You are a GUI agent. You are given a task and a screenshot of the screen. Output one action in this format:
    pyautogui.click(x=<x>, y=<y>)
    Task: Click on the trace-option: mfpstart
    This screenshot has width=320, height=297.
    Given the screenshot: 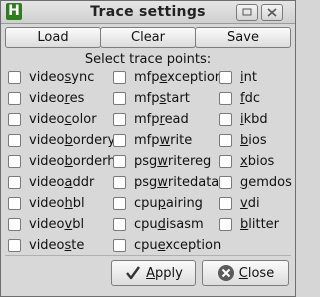 What is the action you would take?
    pyautogui.click(x=168, y=98)
    